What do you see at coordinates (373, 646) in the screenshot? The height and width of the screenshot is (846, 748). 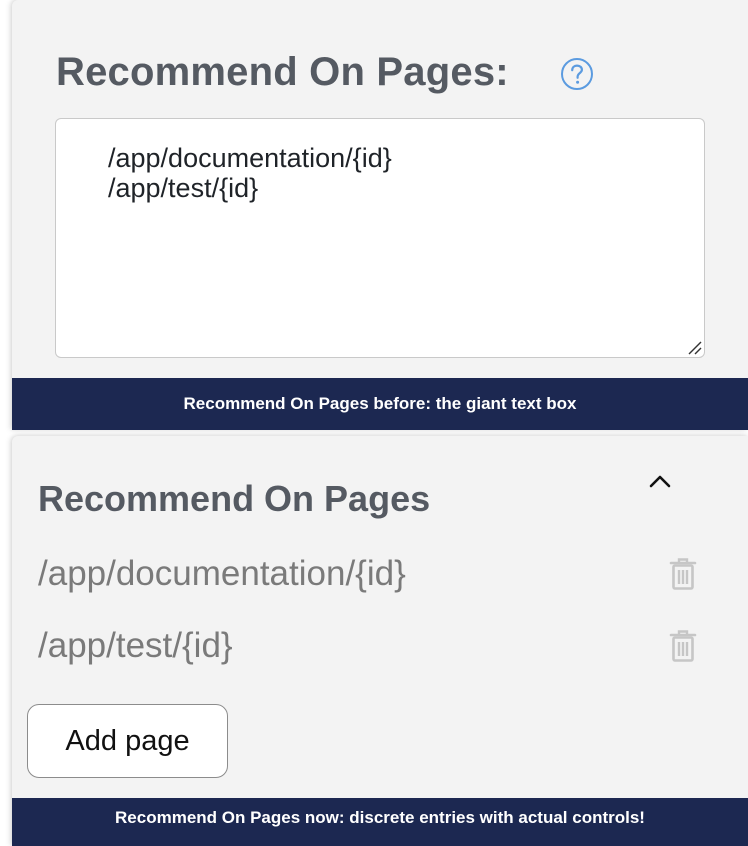 I see `page-entry-row: /app/test/{id}` at bounding box center [373, 646].